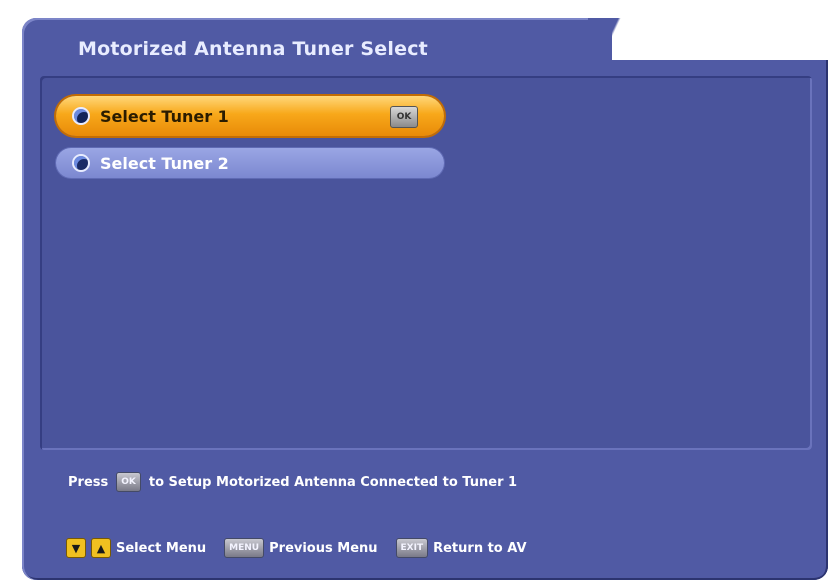  What do you see at coordinates (253, 49) in the screenshot?
I see `page-title: Motorized Antenna Tuner Select` at bounding box center [253, 49].